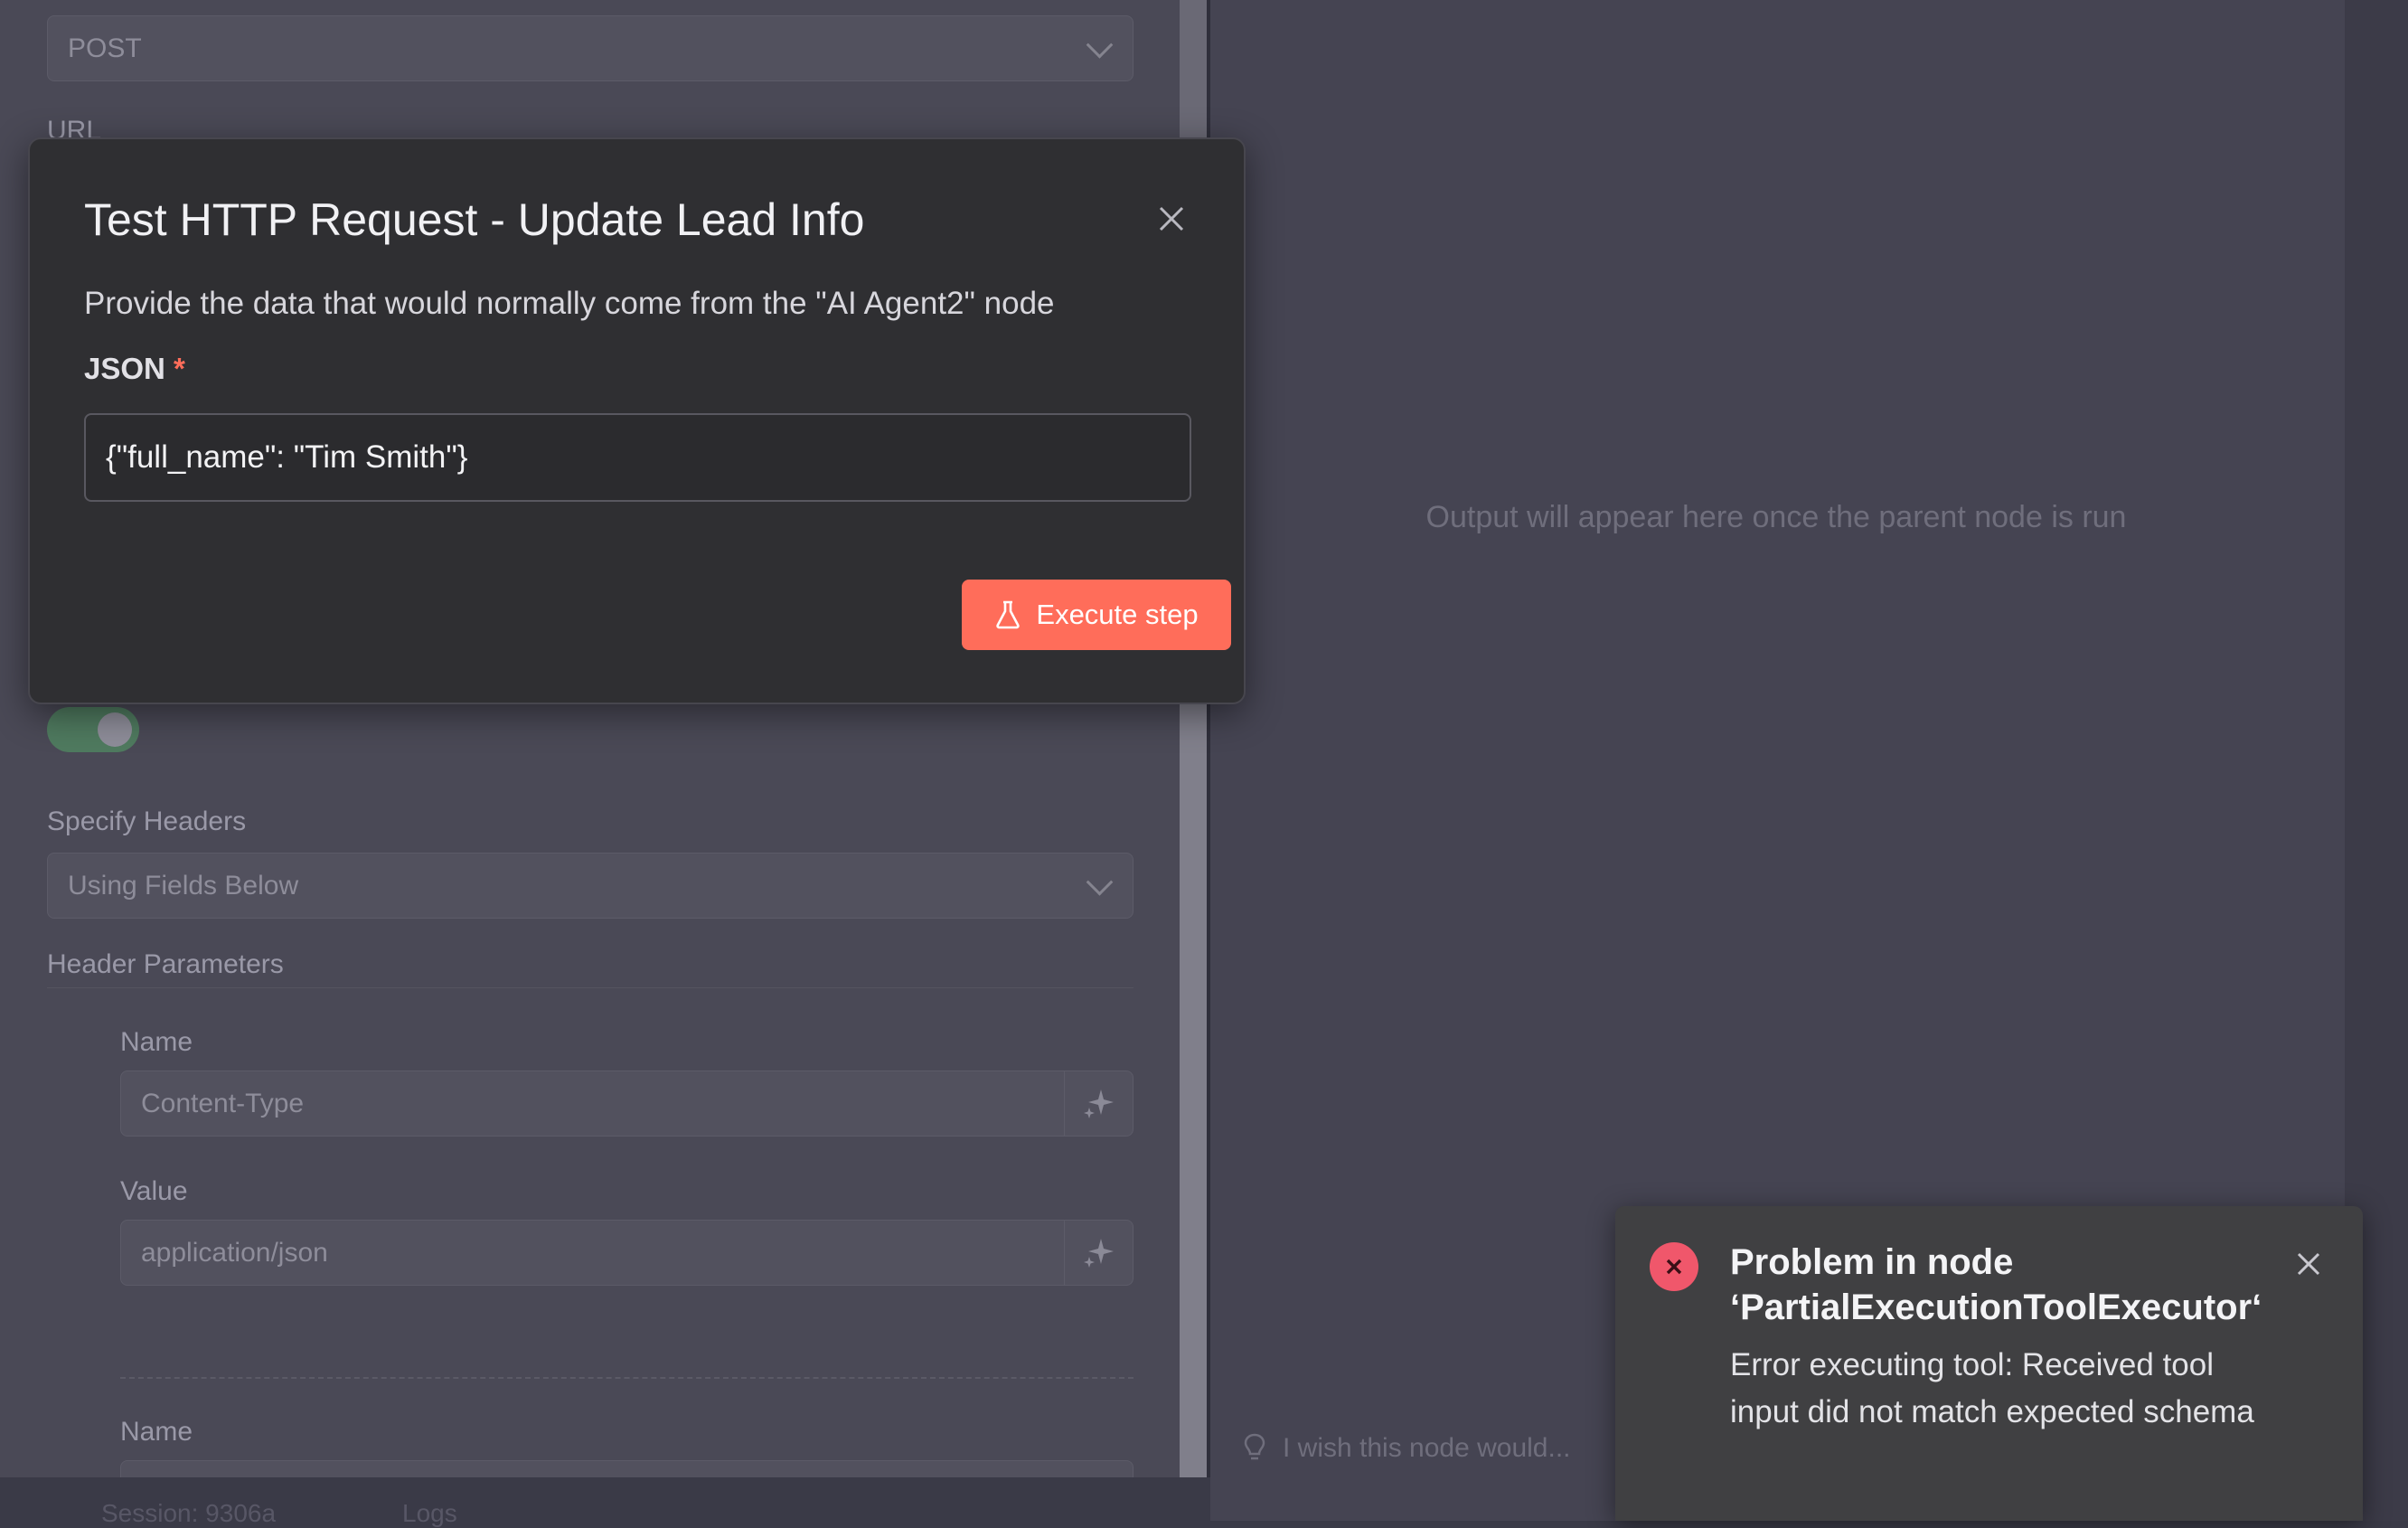 Image resolution: width=2408 pixels, height=1528 pixels. What do you see at coordinates (1193, 72) in the screenshot?
I see `scrollbar-thumb` at bounding box center [1193, 72].